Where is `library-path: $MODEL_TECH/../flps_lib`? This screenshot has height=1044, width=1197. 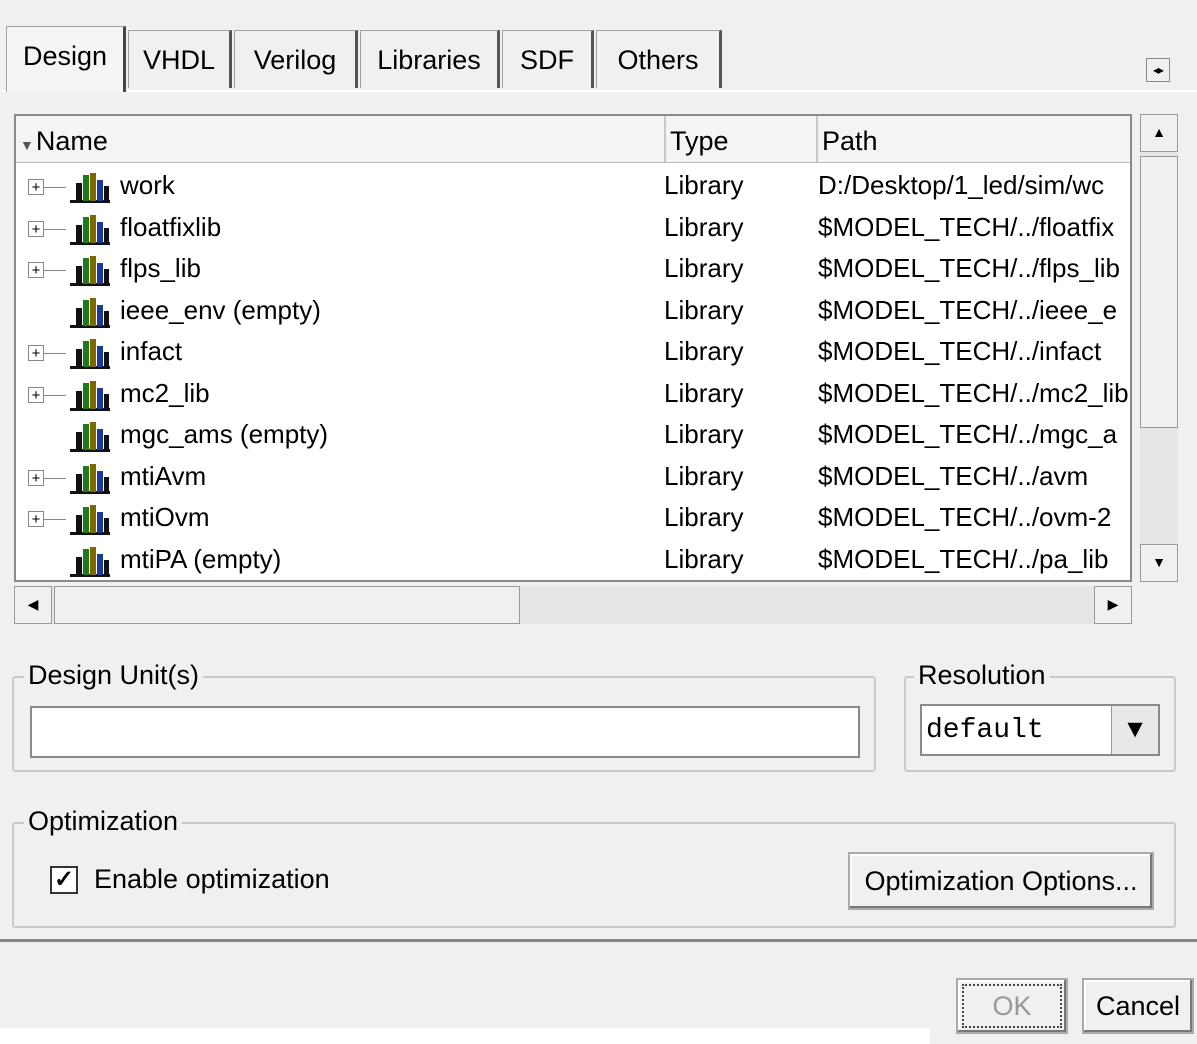 library-path: $MODEL_TECH/../flps_lib is located at coordinates (969, 268).